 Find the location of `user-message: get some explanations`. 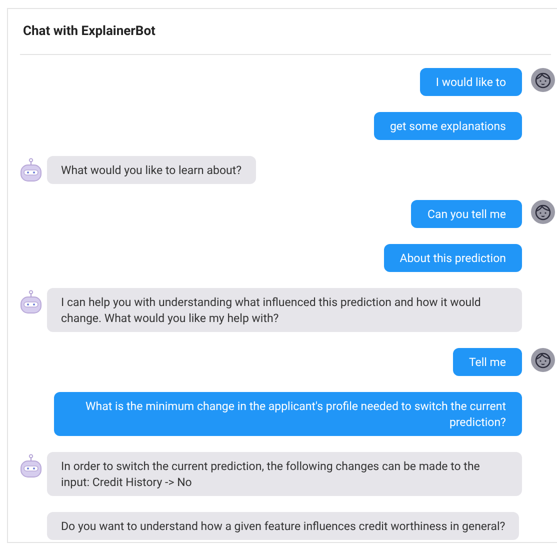

user-message: get some explanations is located at coordinates (448, 126).